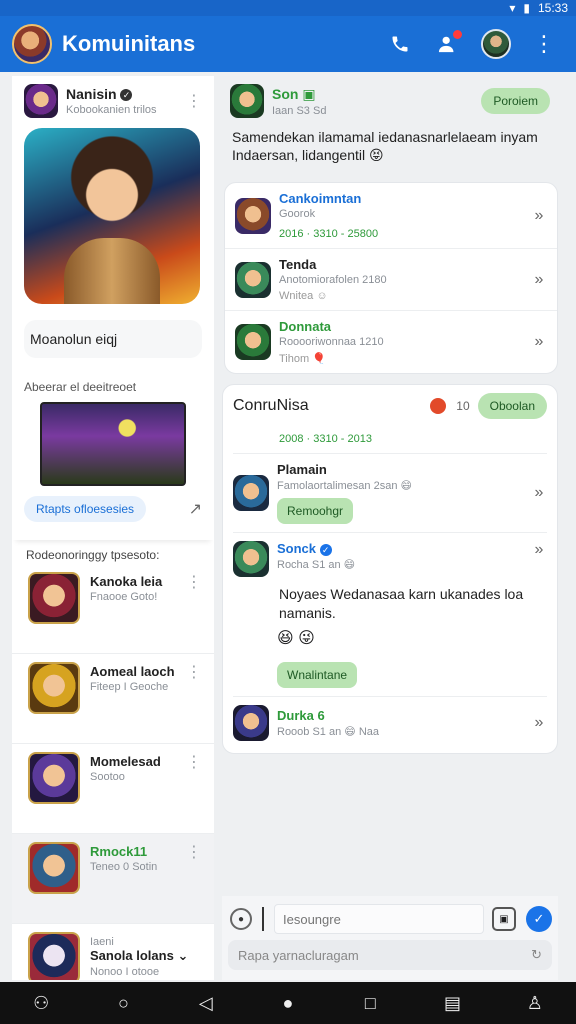  What do you see at coordinates (463, 406) in the screenshot?
I see `reaction-count: 10` at bounding box center [463, 406].